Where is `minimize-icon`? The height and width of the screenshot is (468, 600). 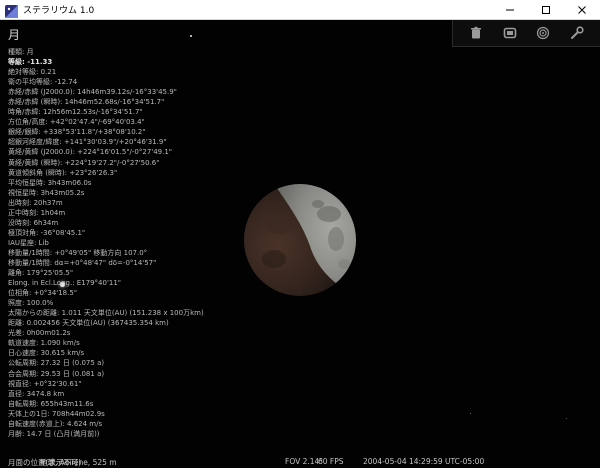
minimize-icon is located at coordinates (510, 9).